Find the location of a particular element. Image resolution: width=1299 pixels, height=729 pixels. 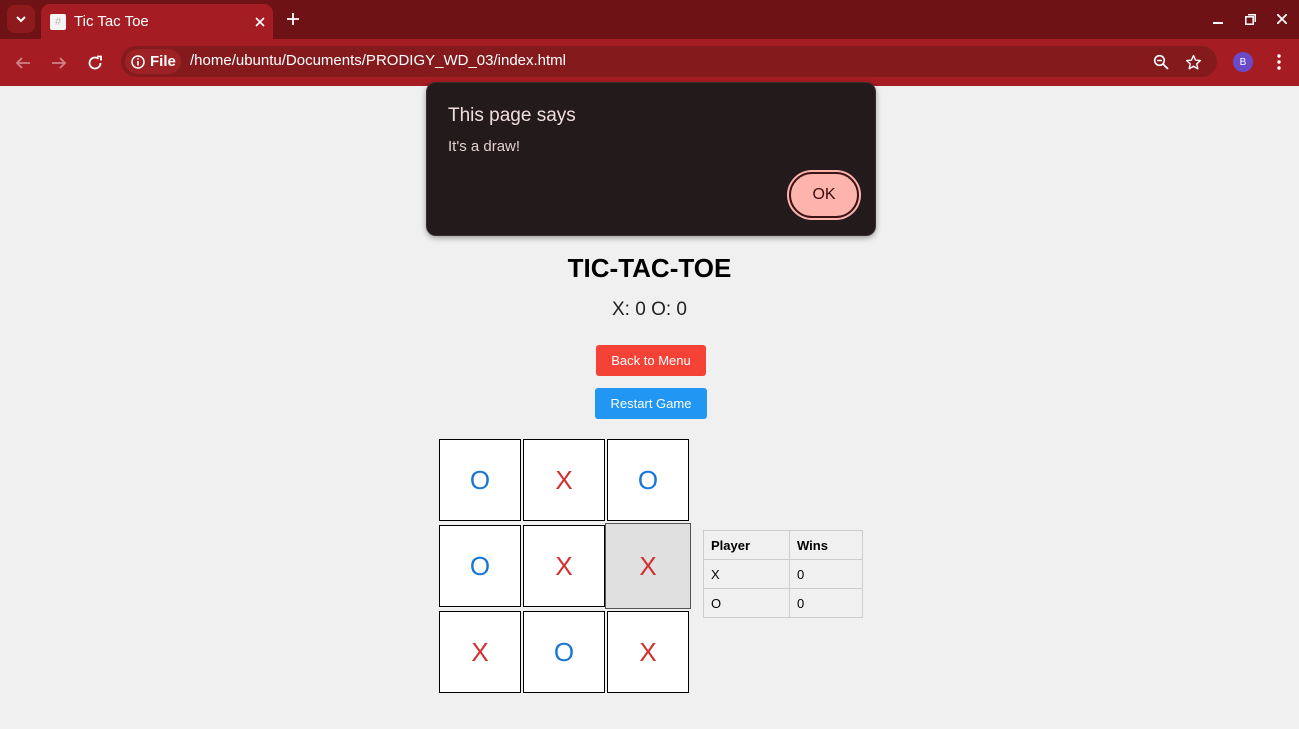

reload-icon is located at coordinates (95, 62).